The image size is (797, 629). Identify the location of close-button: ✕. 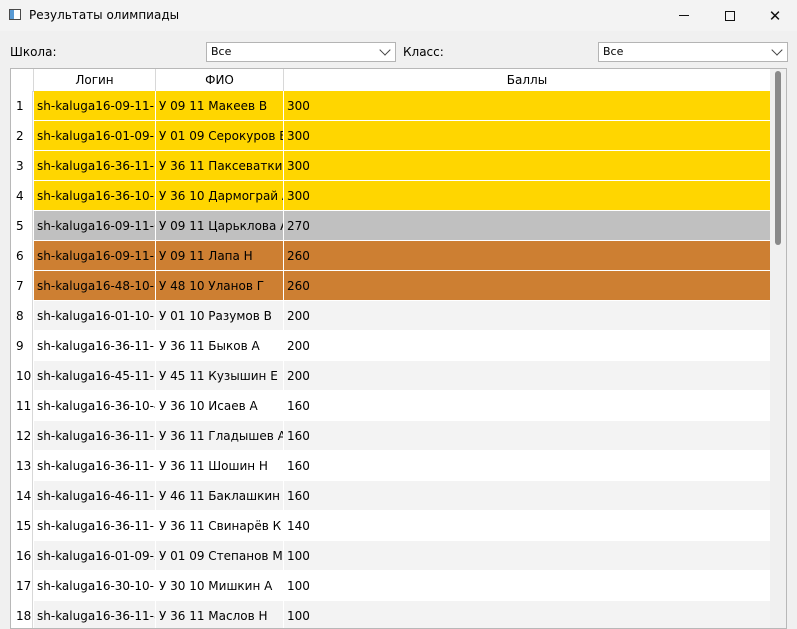
(774, 15).